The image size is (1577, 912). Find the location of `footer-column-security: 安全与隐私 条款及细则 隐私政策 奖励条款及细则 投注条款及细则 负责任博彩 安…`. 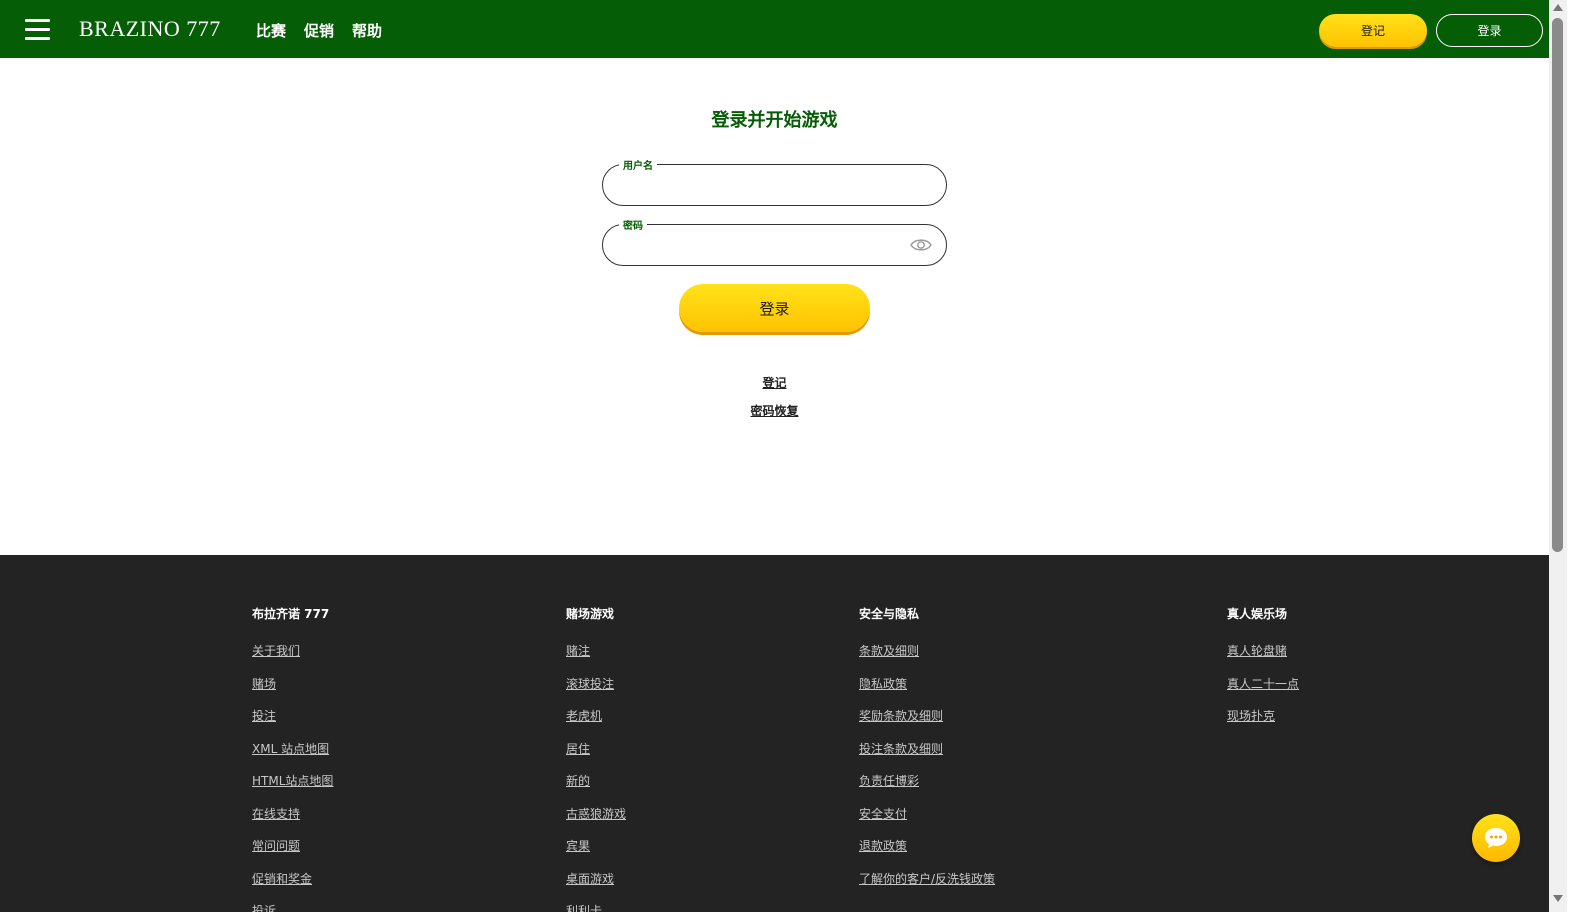

footer-column-security: 安全与隐私 条款及细则 隐私政策 奖励条款及细则 投注条款及细则 负责任博彩 安… is located at coordinates (927, 754).